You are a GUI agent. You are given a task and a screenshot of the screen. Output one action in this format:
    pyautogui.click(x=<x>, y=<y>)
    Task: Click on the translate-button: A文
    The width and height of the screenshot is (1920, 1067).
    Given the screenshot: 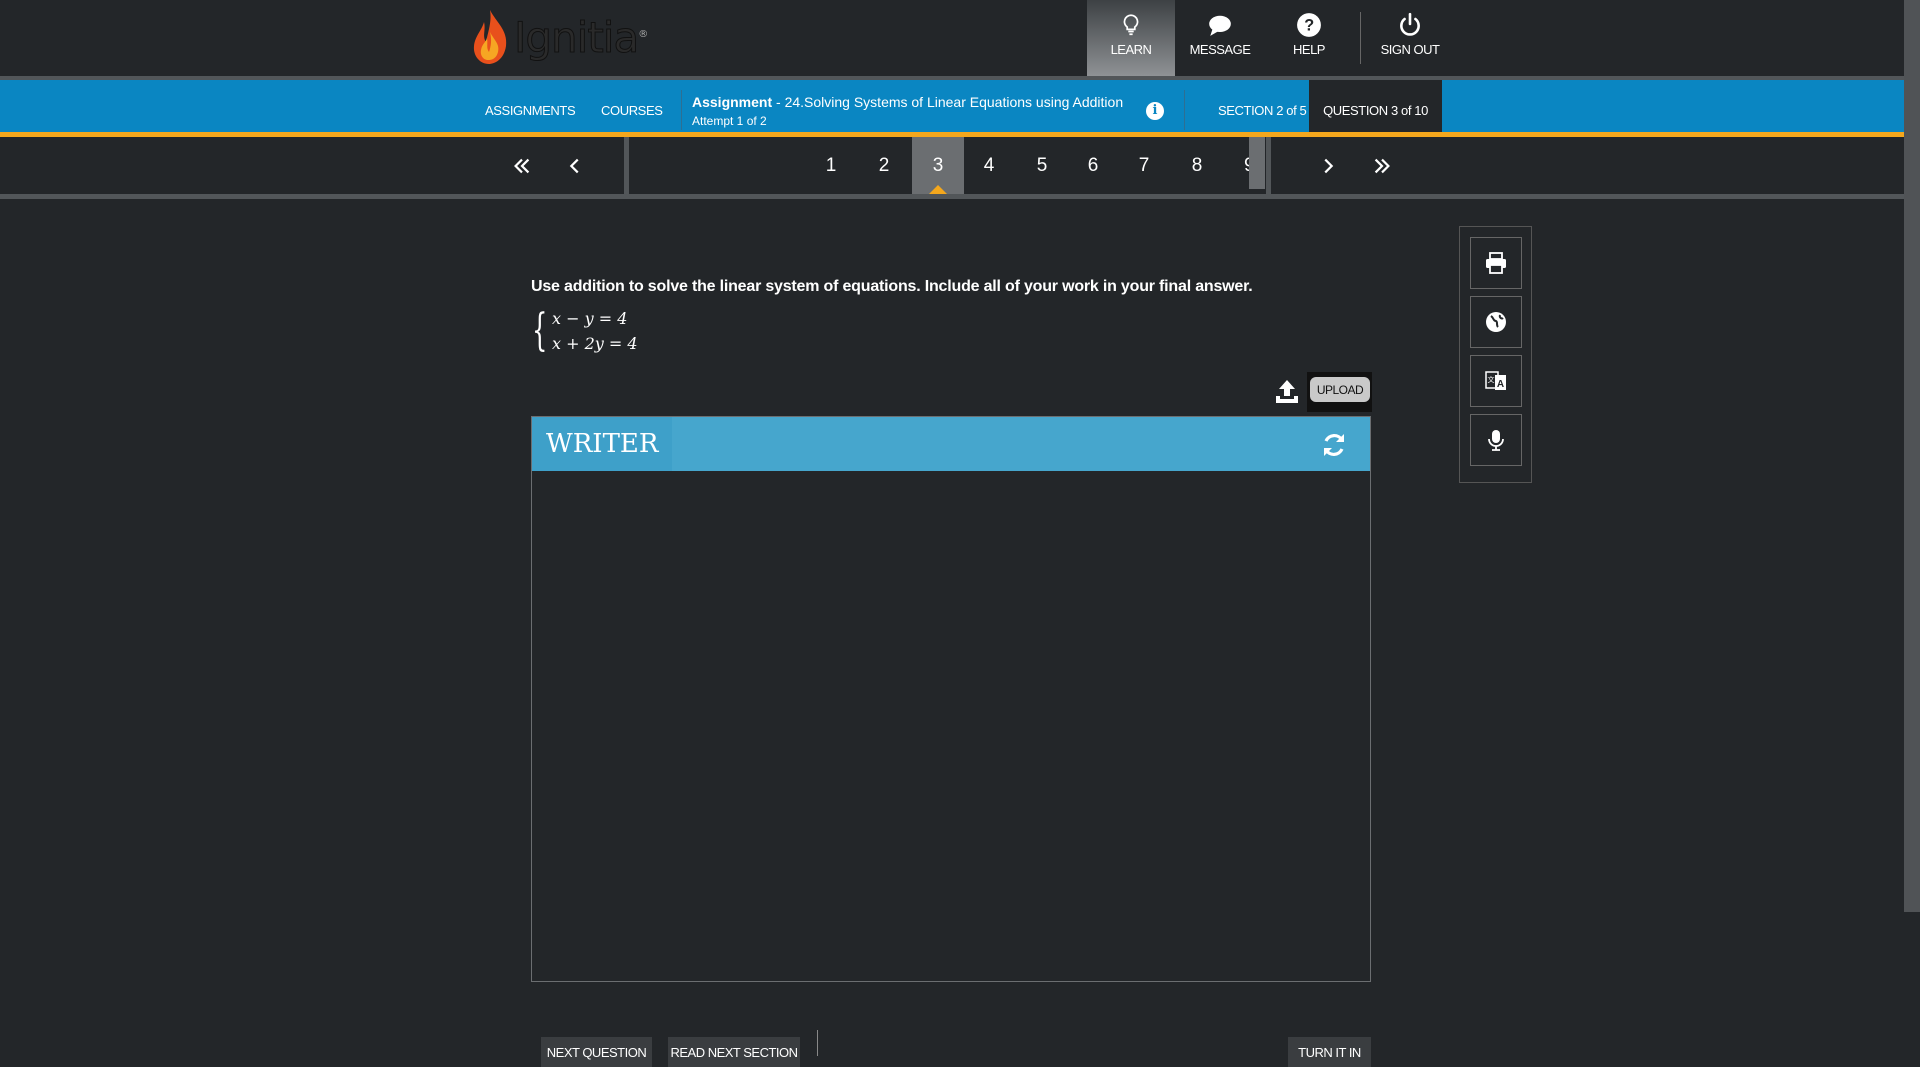 What is the action you would take?
    pyautogui.click(x=1496, y=381)
    